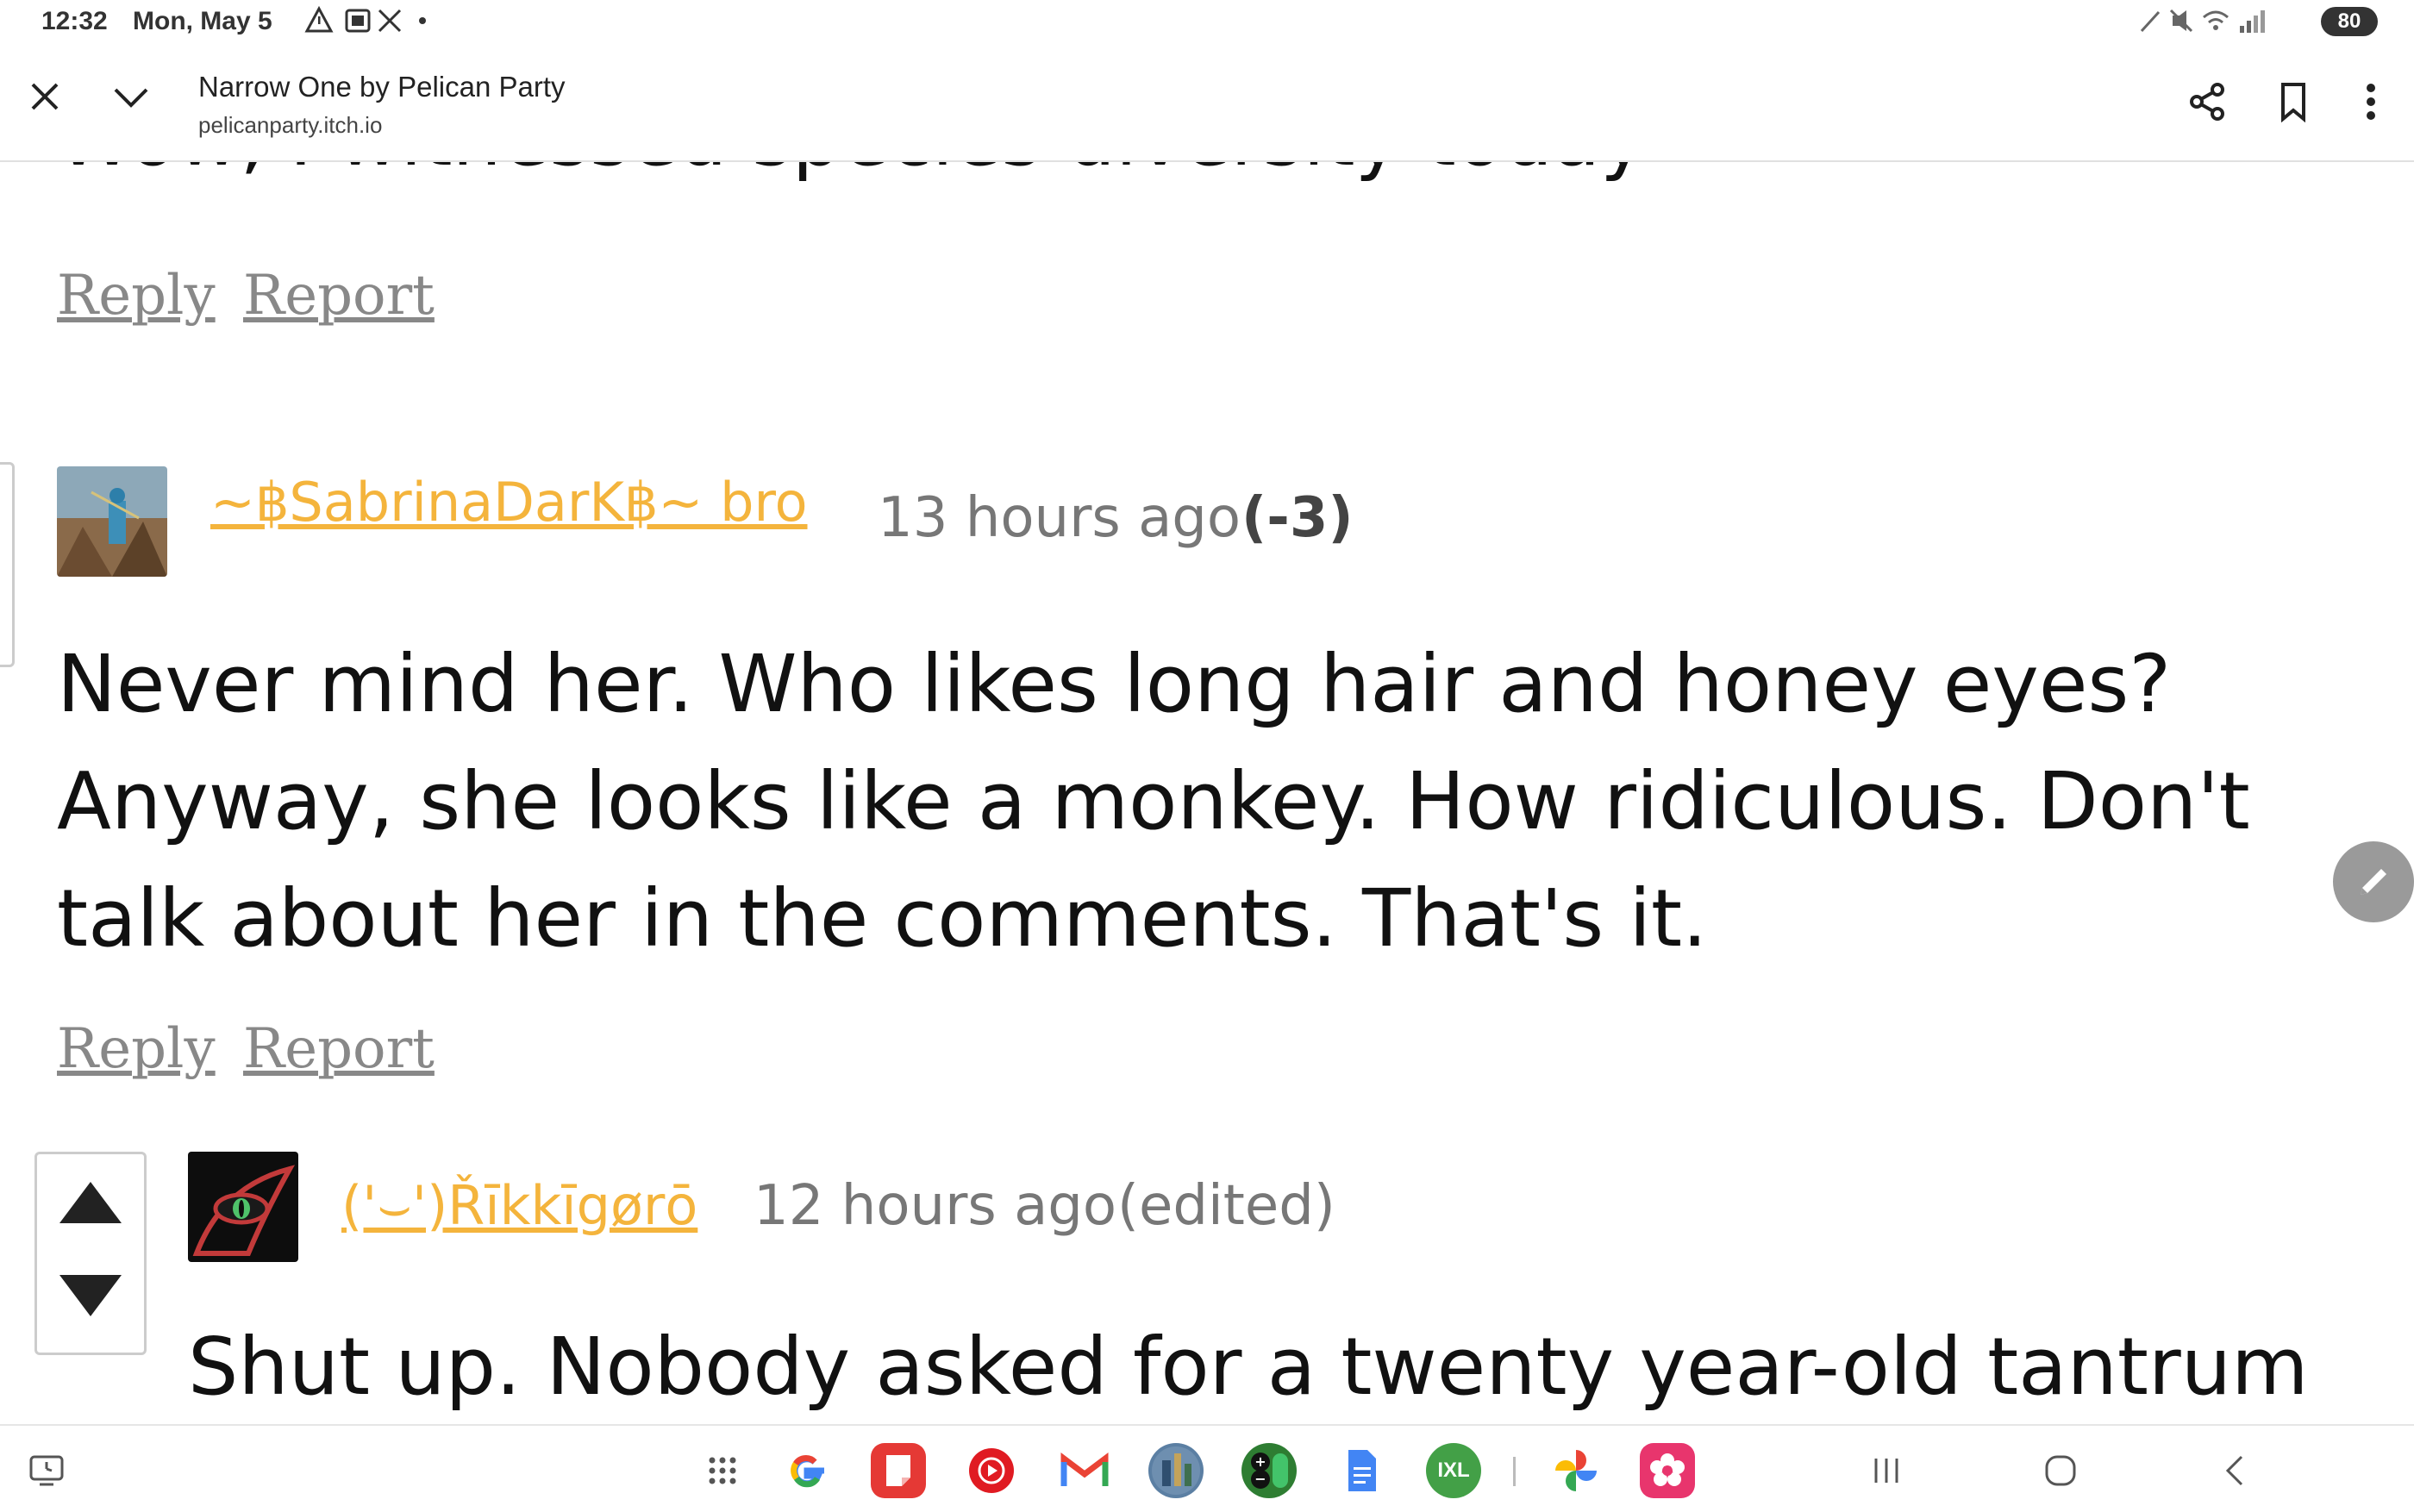  What do you see at coordinates (46, 1470) in the screenshot?
I see `recent-apps-icon` at bounding box center [46, 1470].